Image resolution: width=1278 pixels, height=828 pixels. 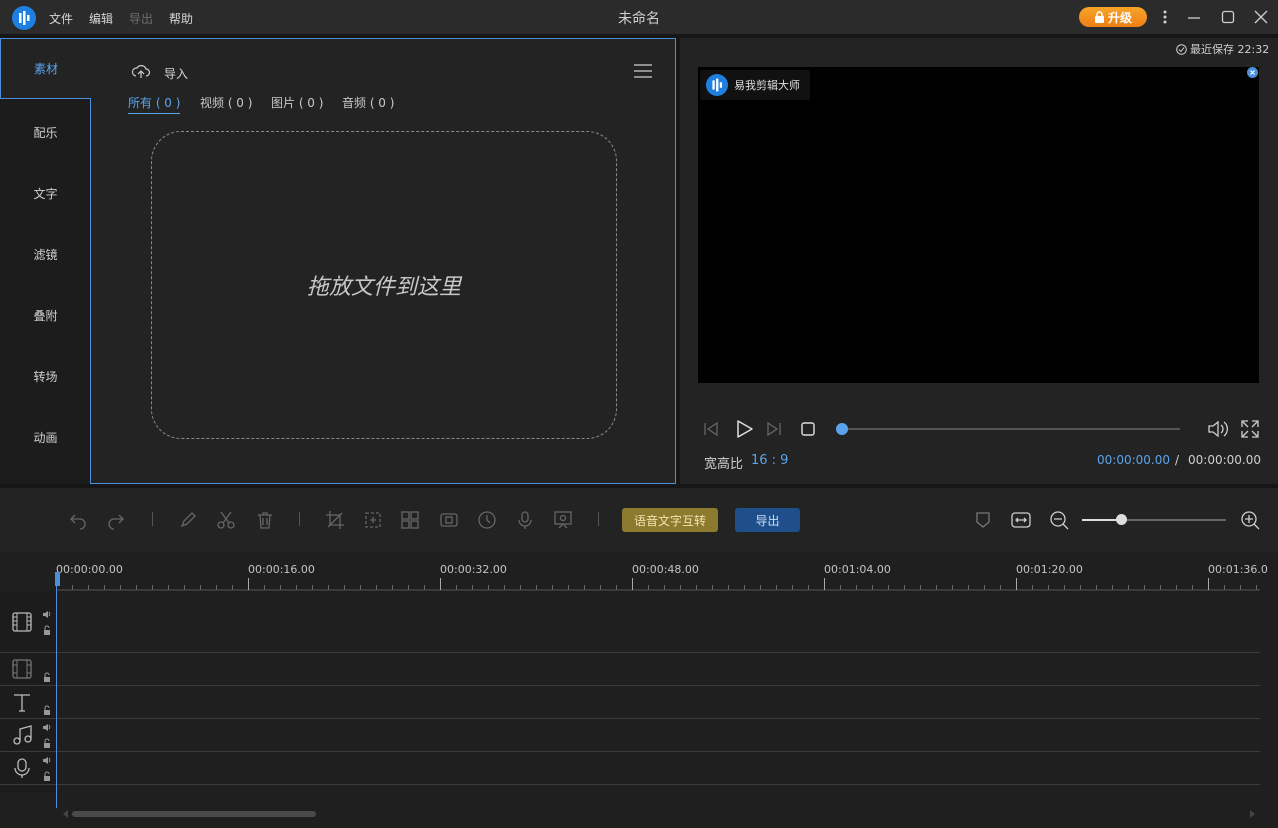 I want to click on aspect-ratio-value: 16 : 9, so click(x=769, y=460).